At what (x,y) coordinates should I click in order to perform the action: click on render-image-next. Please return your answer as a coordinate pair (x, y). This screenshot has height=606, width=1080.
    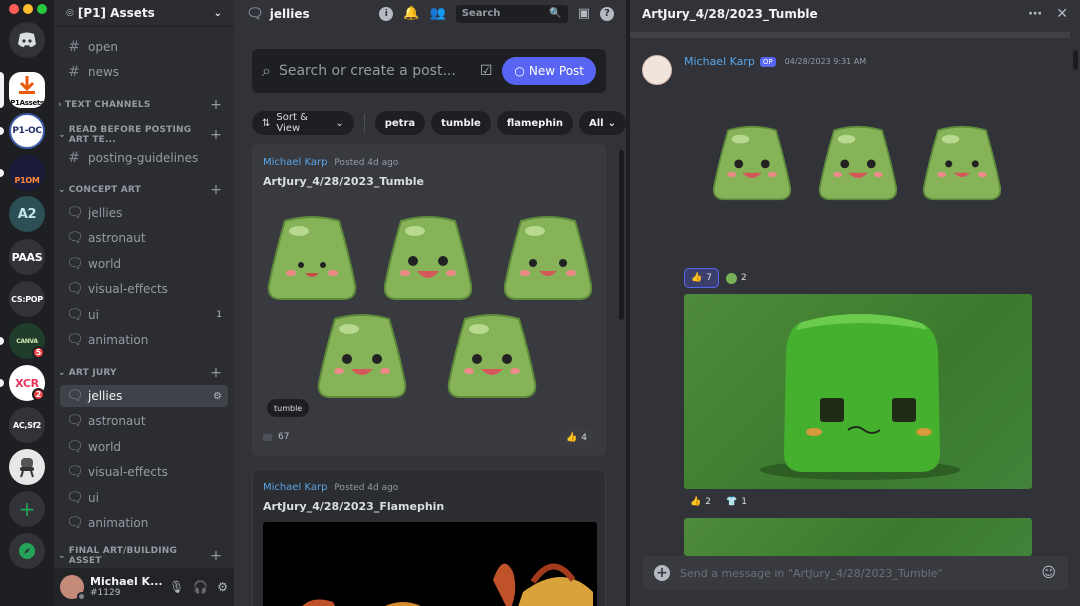
    Looking at the image, I should click on (858, 537).